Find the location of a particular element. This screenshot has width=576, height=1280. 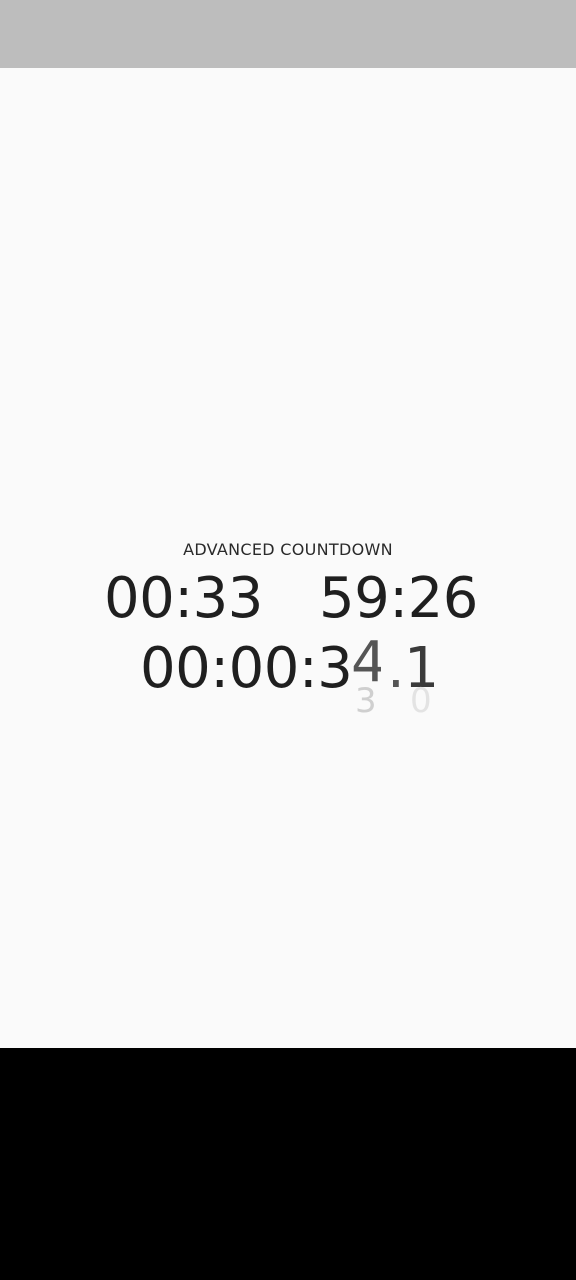

countdown-minutes-seconds-2: 59:26 is located at coordinates (398, 598).